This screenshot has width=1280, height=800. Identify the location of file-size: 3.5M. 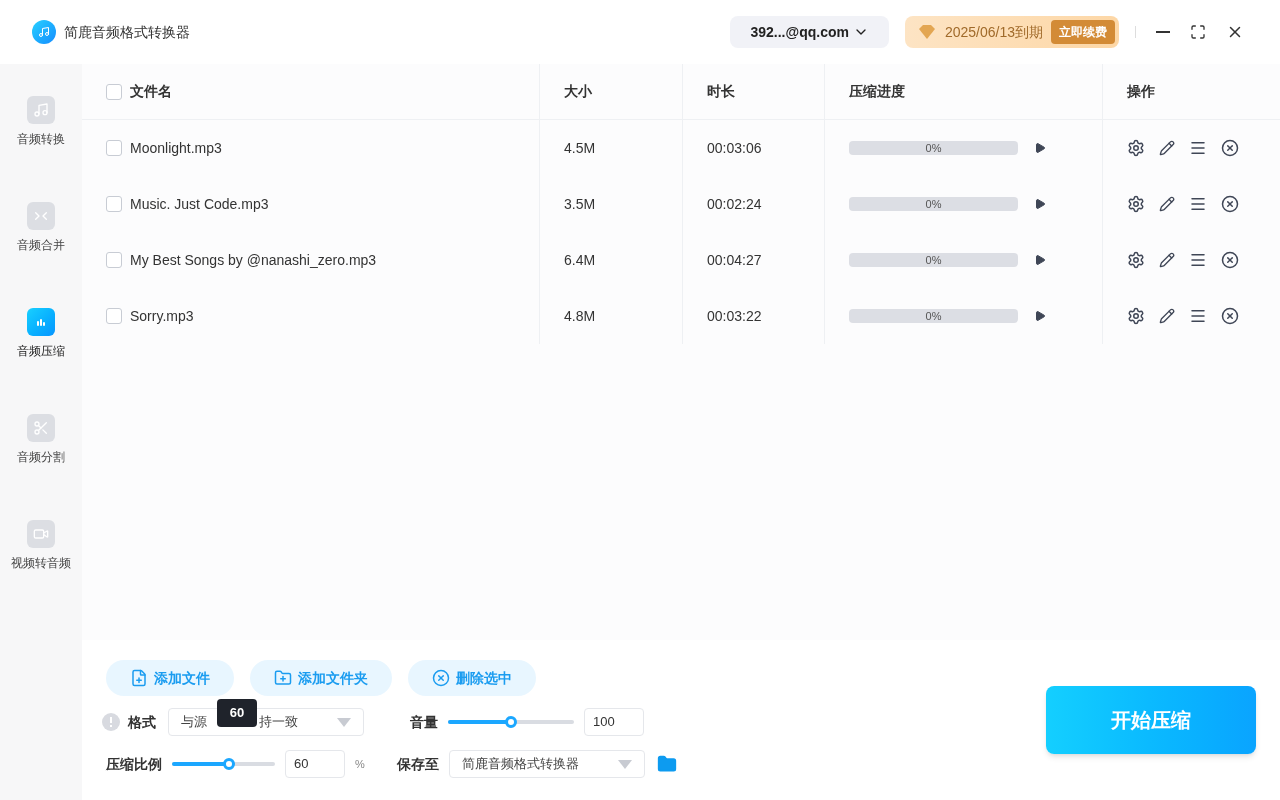
(580, 204).